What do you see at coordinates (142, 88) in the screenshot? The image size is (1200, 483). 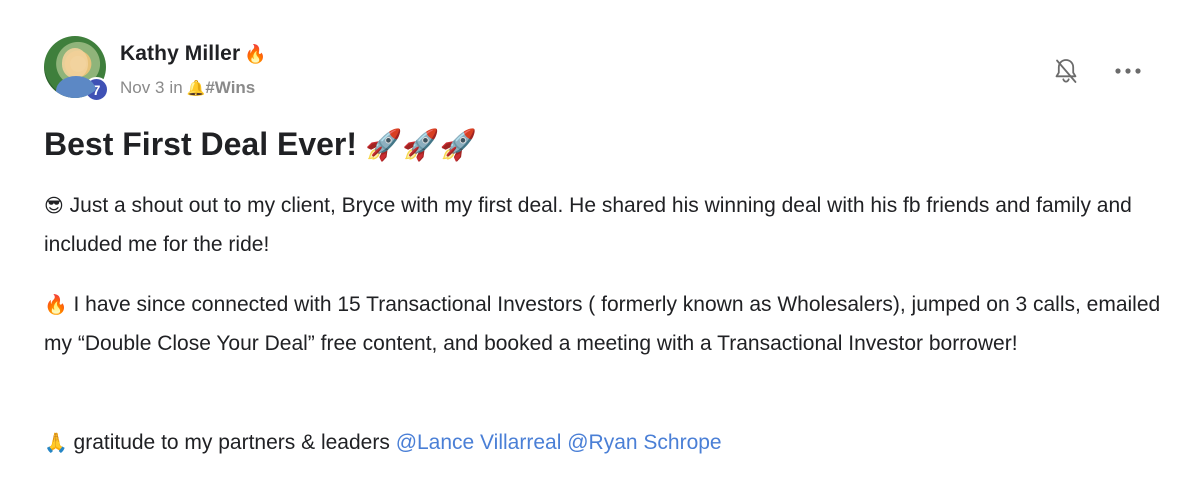 I see `post-date: Nov 3` at bounding box center [142, 88].